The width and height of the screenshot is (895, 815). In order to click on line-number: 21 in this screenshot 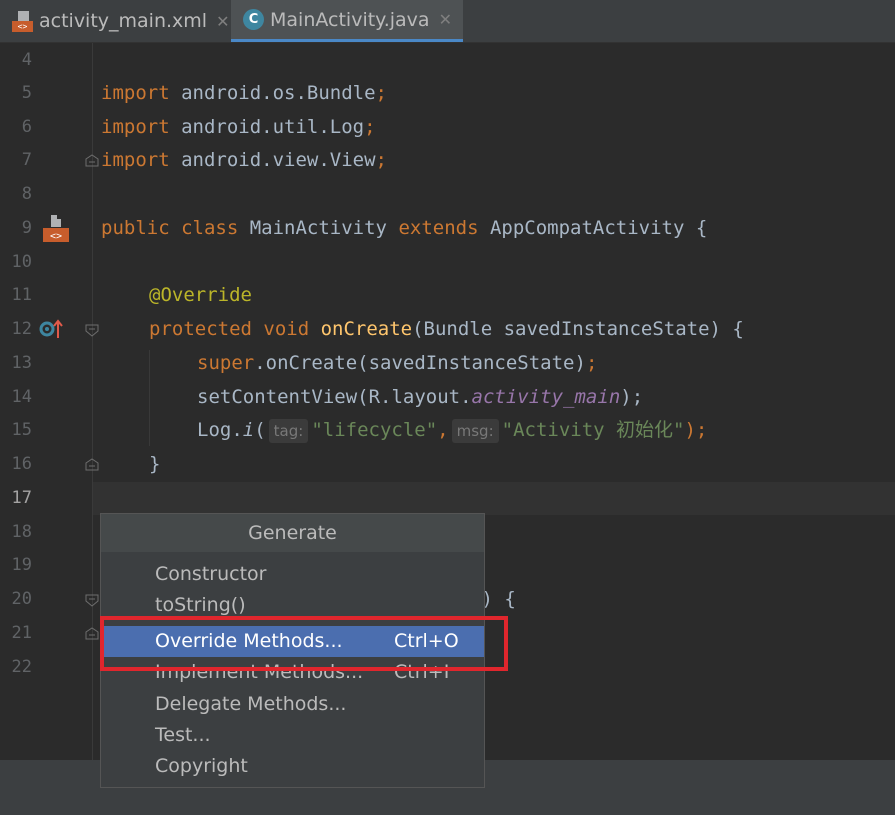, I will do `click(21, 633)`.